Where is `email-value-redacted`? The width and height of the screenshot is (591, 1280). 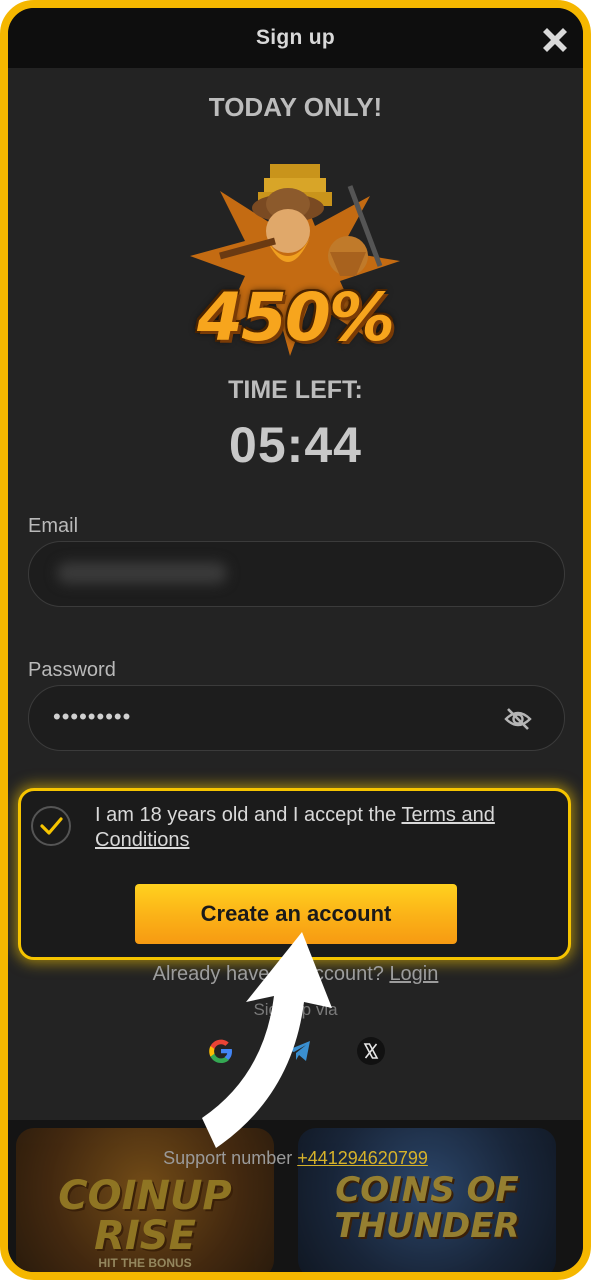
email-value-redacted is located at coordinates (142, 573).